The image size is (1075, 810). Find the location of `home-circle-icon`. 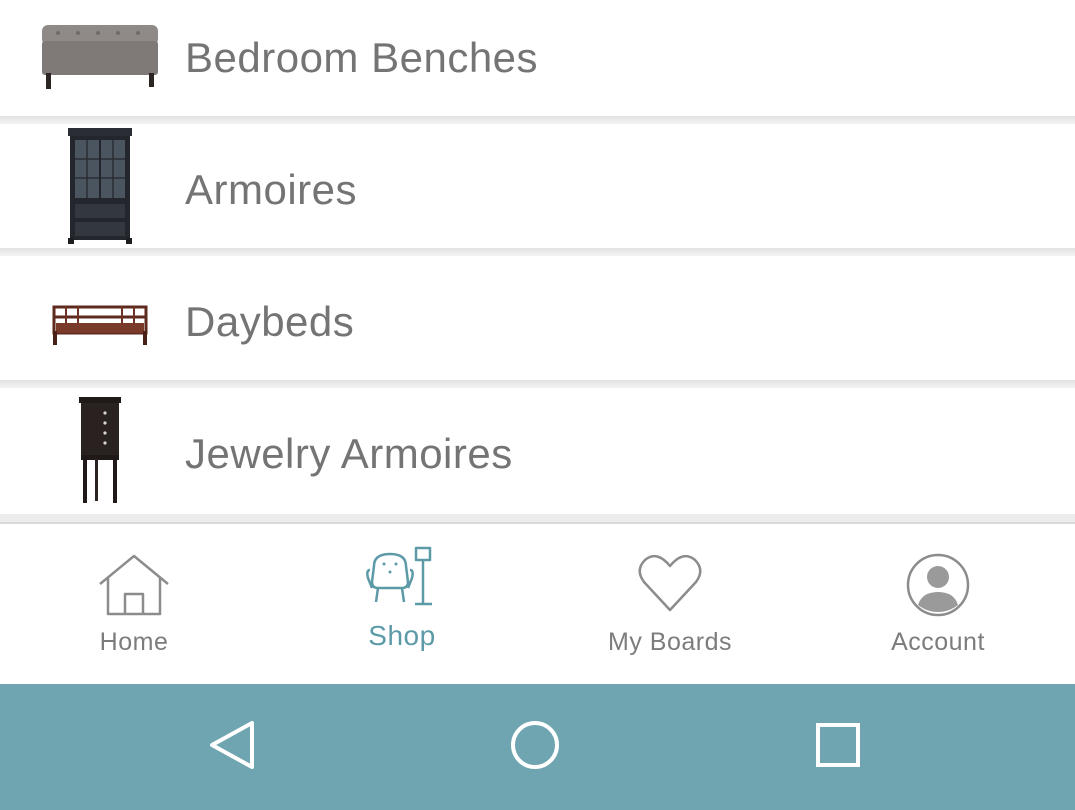

home-circle-icon is located at coordinates (535, 747).